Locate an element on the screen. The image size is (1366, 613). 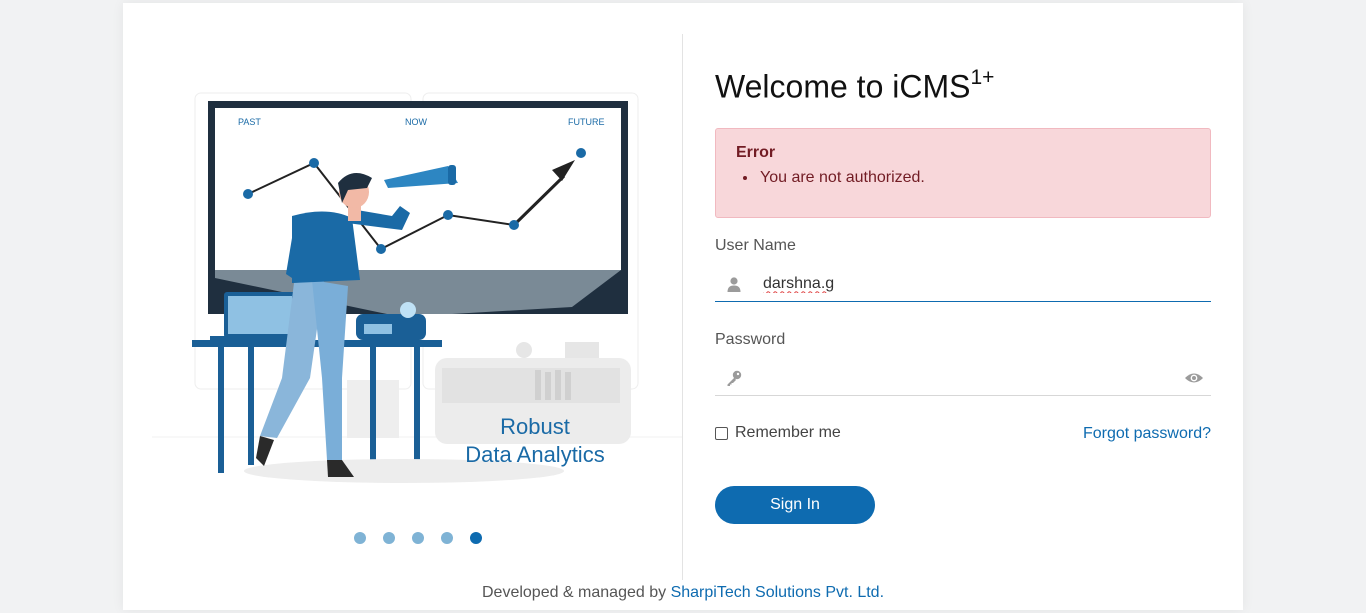
user-icon is located at coordinates (734, 284).